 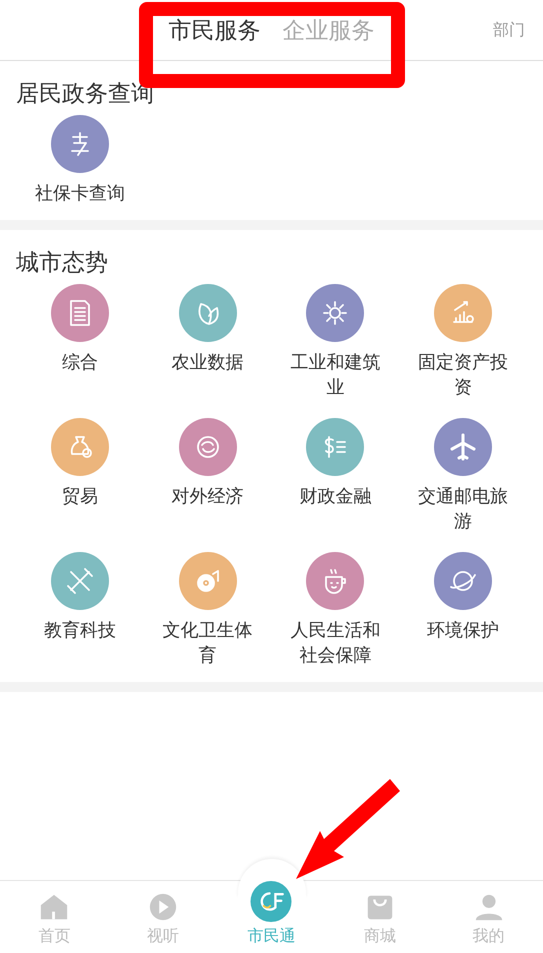 I want to click on category-label: 交通邮电旅游, so click(x=463, y=509).